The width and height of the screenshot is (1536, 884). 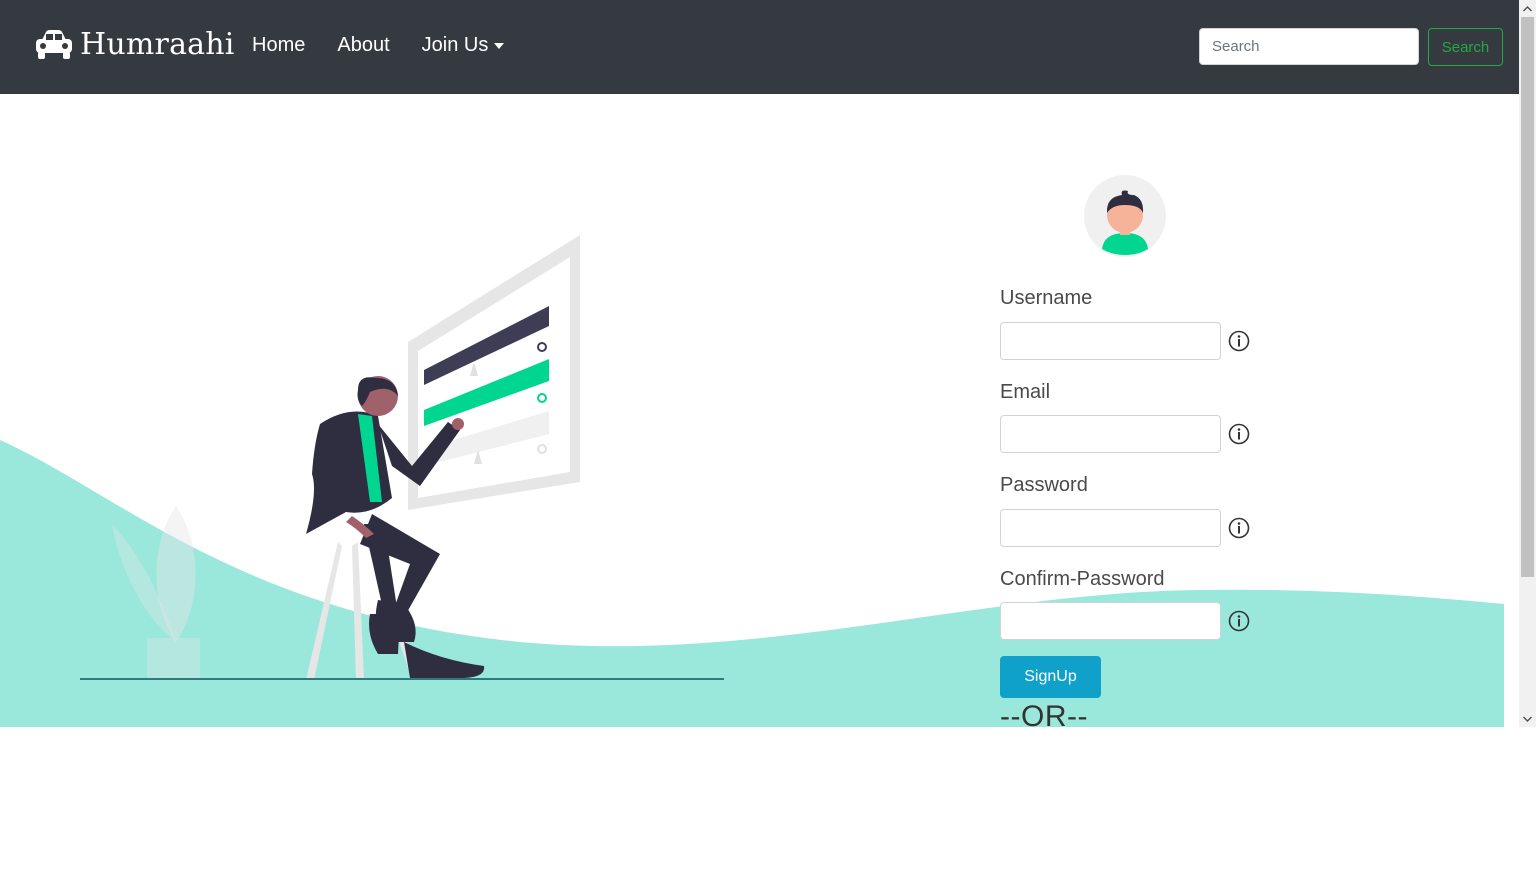 What do you see at coordinates (173, 659) in the screenshot?
I see `plant-pot` at bounding box center [173, 659].